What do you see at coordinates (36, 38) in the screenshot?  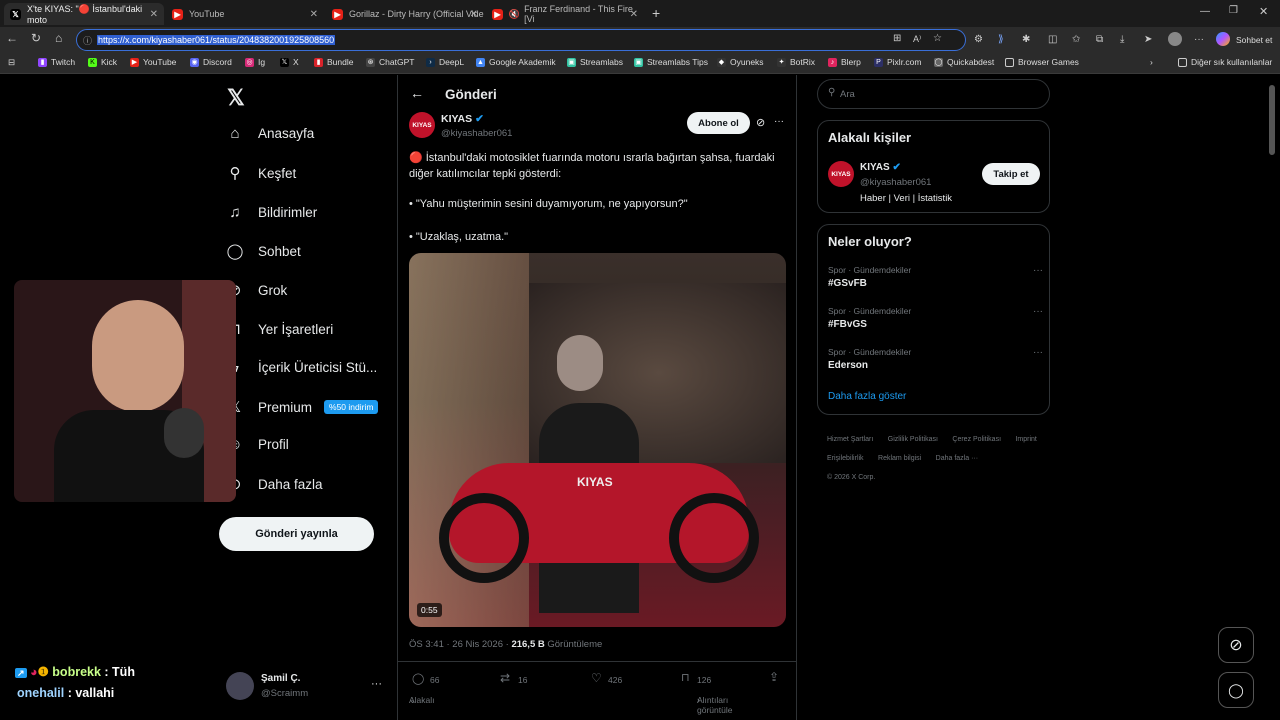 I see `reload-icon: ↻` at bounding box center [36, 38].